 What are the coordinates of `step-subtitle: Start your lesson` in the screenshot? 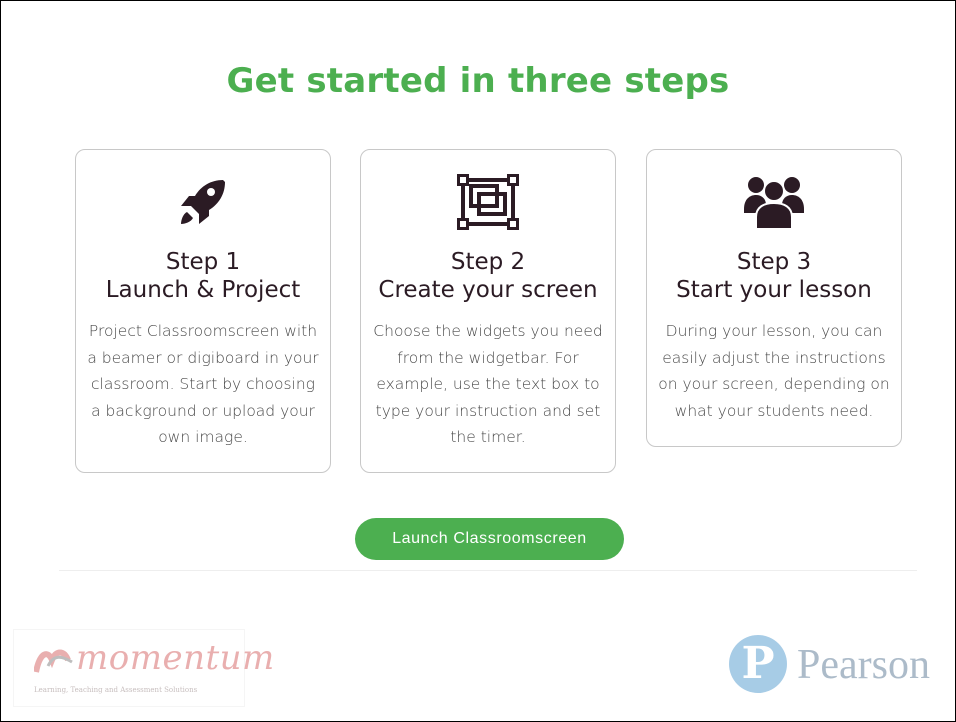 It's located at (774, 290).